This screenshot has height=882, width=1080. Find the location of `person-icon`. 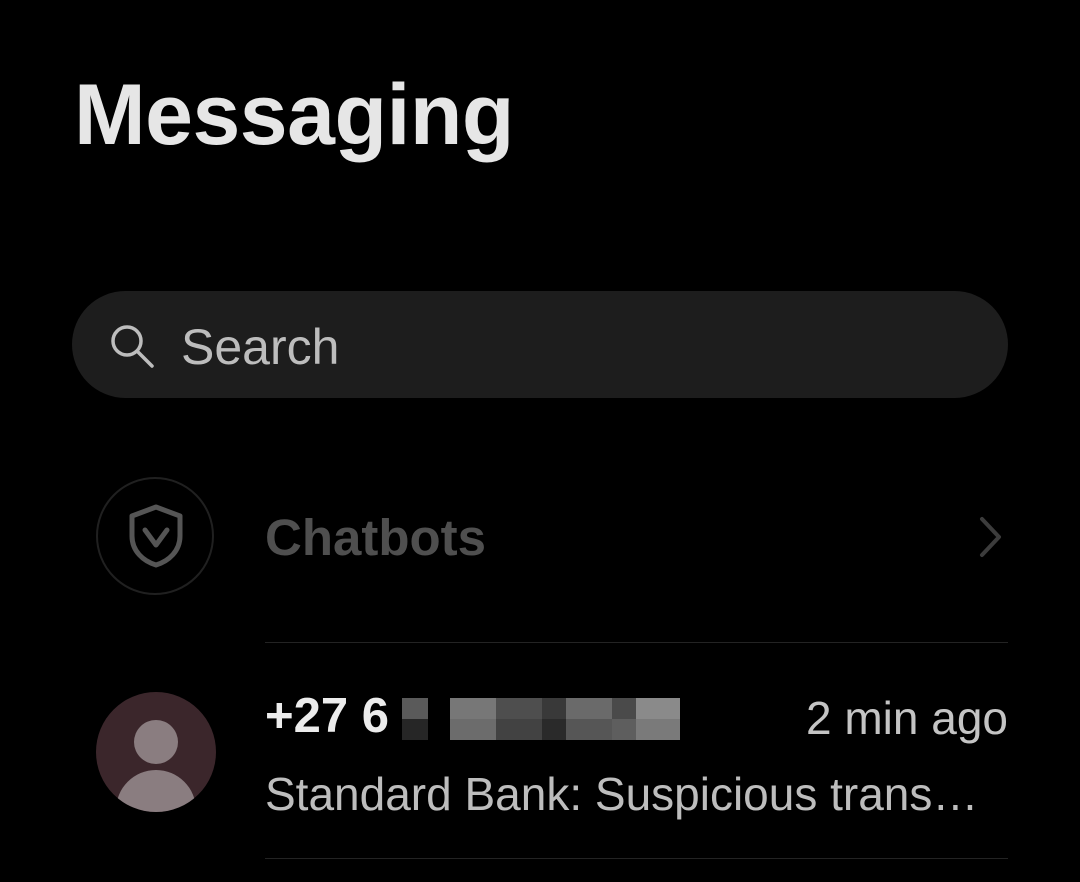

person-icon is located at coordinates (156, 742).